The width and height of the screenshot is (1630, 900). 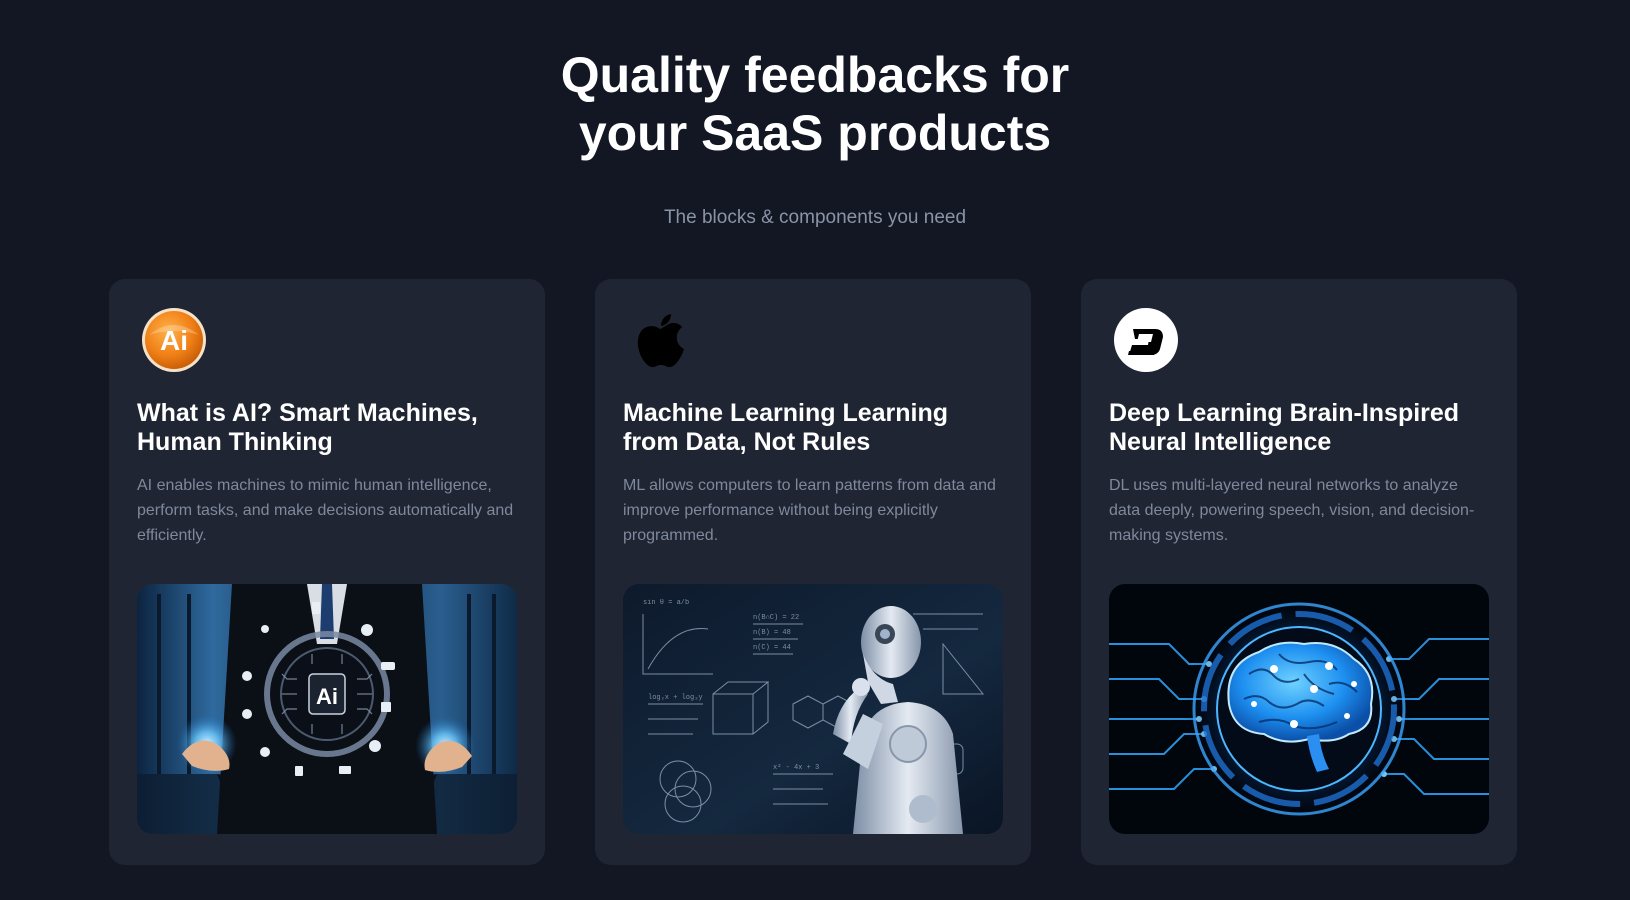 What do you see at coordinates (675, 698) in the screenshot?
I see `svg-text: log₂x + log₃y` at bounding box center [675, 698].